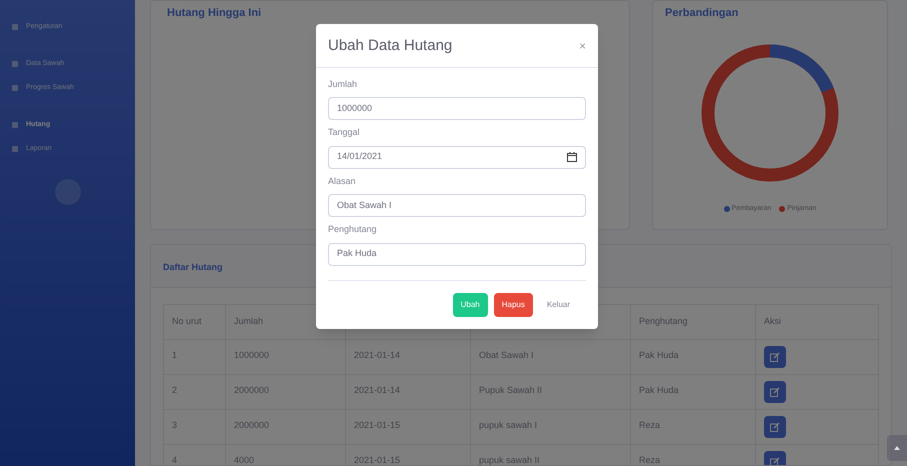 The height and width of the screenshot is (466, 907). What do you see at coordinates (353, 229) in the screenshot?
I see `field-label: Penghutang` at bounding box center [353, 229].